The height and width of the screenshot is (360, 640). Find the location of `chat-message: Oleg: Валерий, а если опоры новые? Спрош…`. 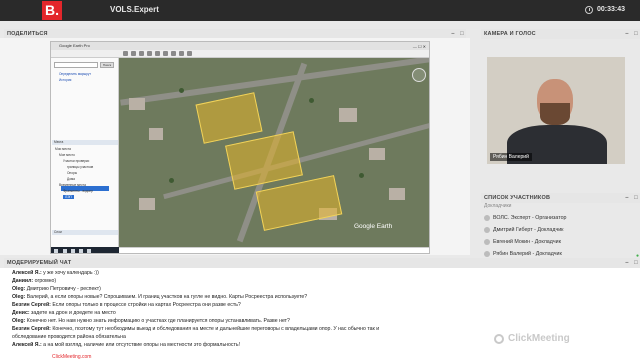

chat-message: Oleg: Валерий, а если опоры новые? Спрош… is located at coordinates (159, 297).